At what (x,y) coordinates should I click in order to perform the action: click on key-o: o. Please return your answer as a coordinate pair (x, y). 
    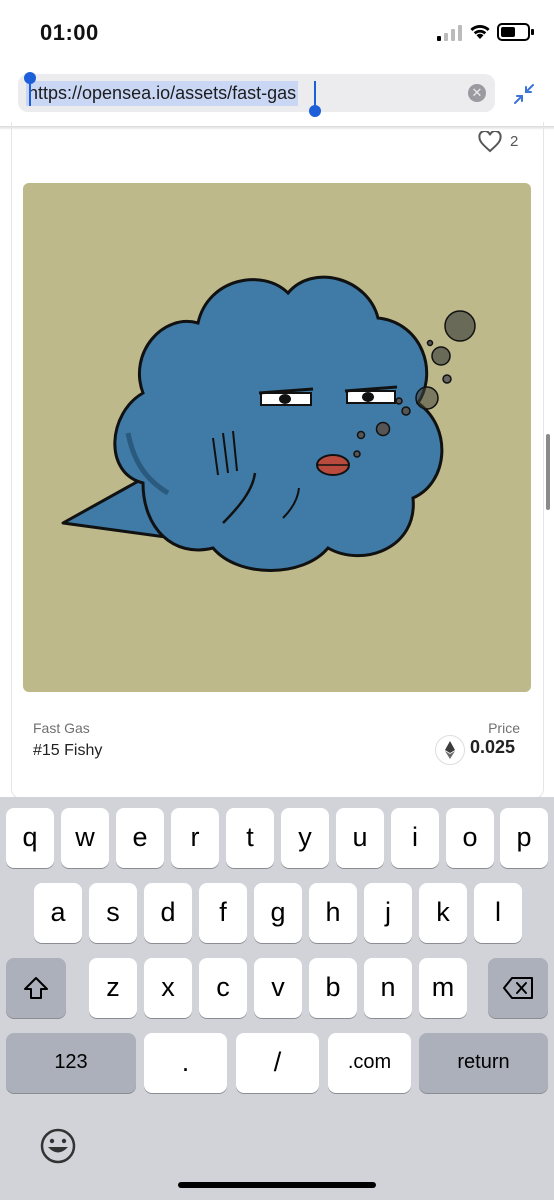
    Looking at the image, I should click on (470, 838).